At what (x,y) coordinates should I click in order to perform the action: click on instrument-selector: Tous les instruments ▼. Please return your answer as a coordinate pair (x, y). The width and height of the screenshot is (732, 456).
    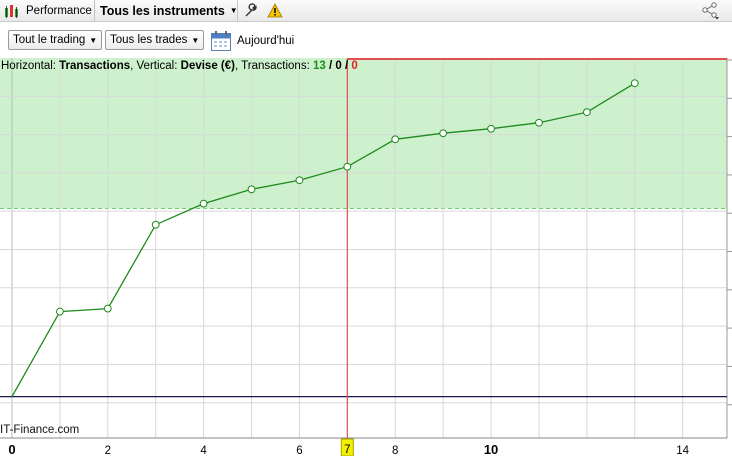
    Looking at the image, I should click on (169, 10).